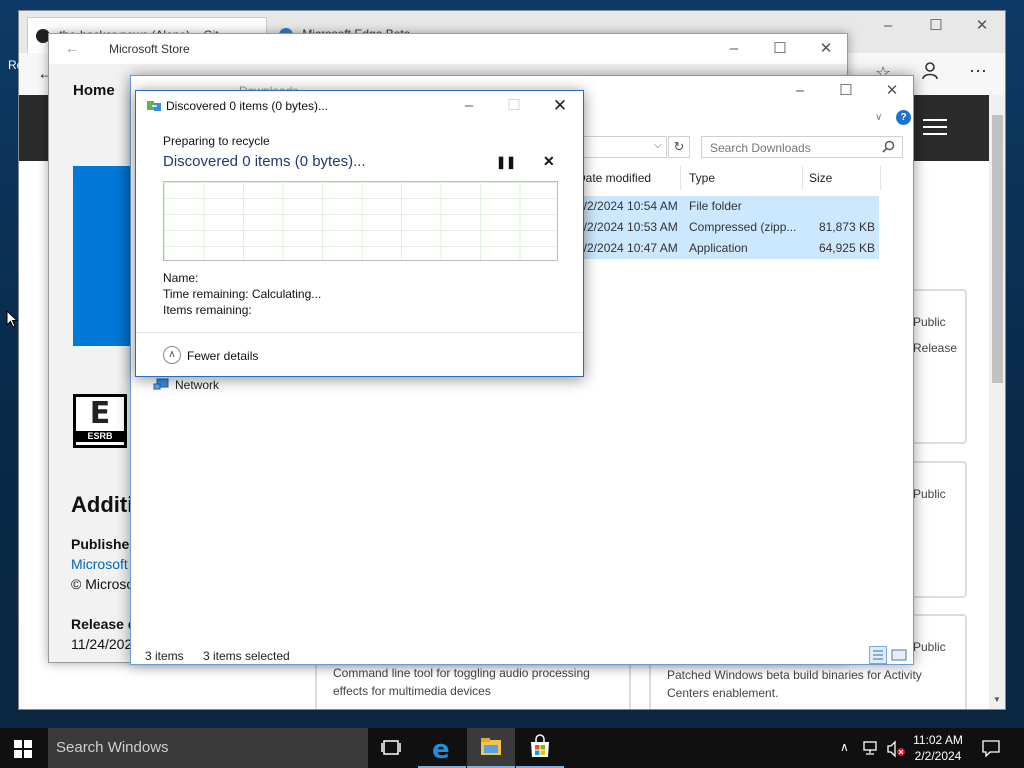 This screenshot has width=1024, height=768. Describe the element at coordinates (161, 386) in the screenshot. I see `network-icon` at that location.